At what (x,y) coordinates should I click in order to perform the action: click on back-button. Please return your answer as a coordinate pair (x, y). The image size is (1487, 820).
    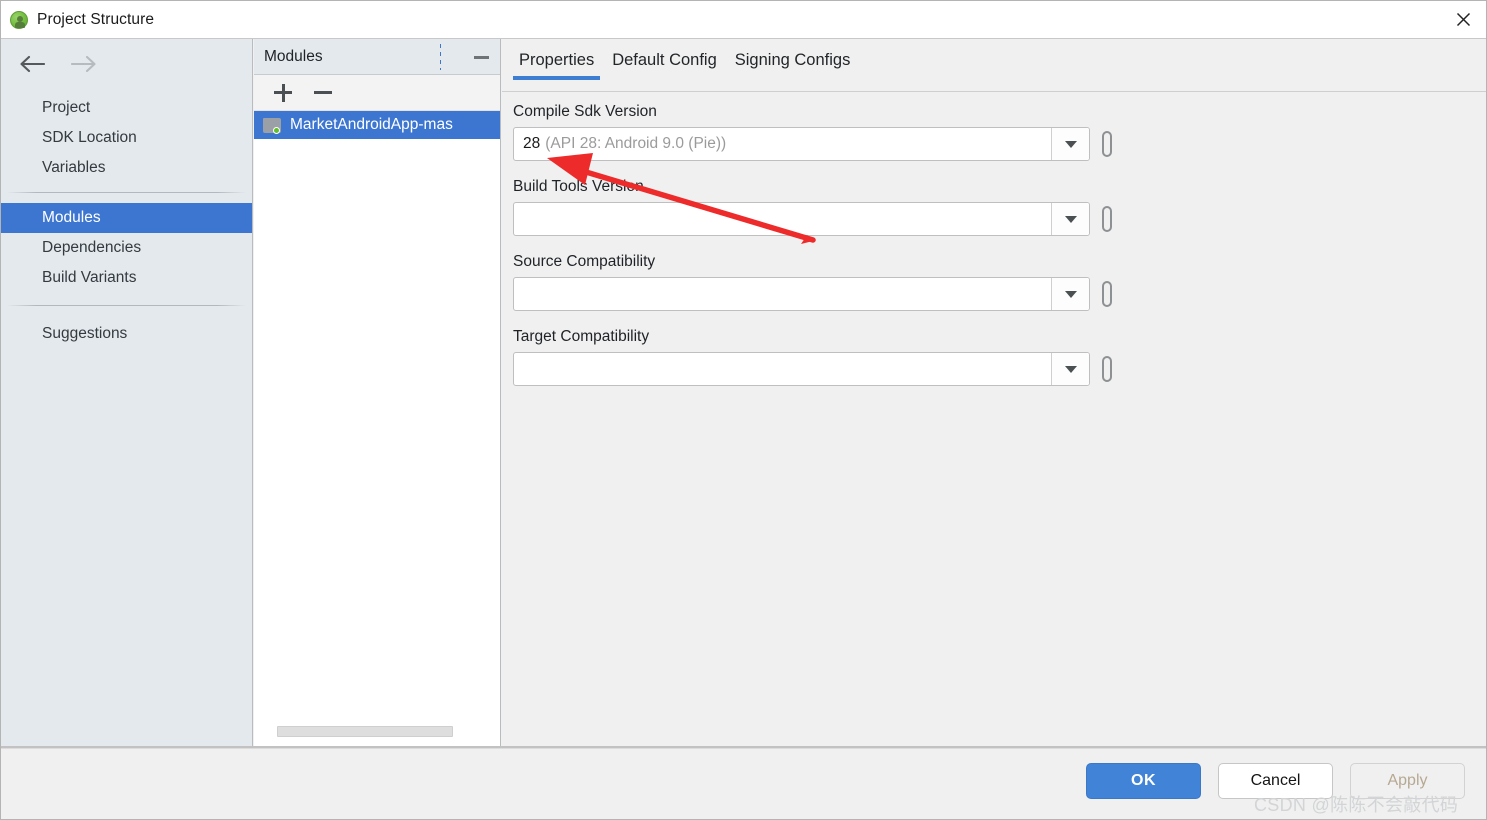
    Looking at the image, I should click on (32, 64).